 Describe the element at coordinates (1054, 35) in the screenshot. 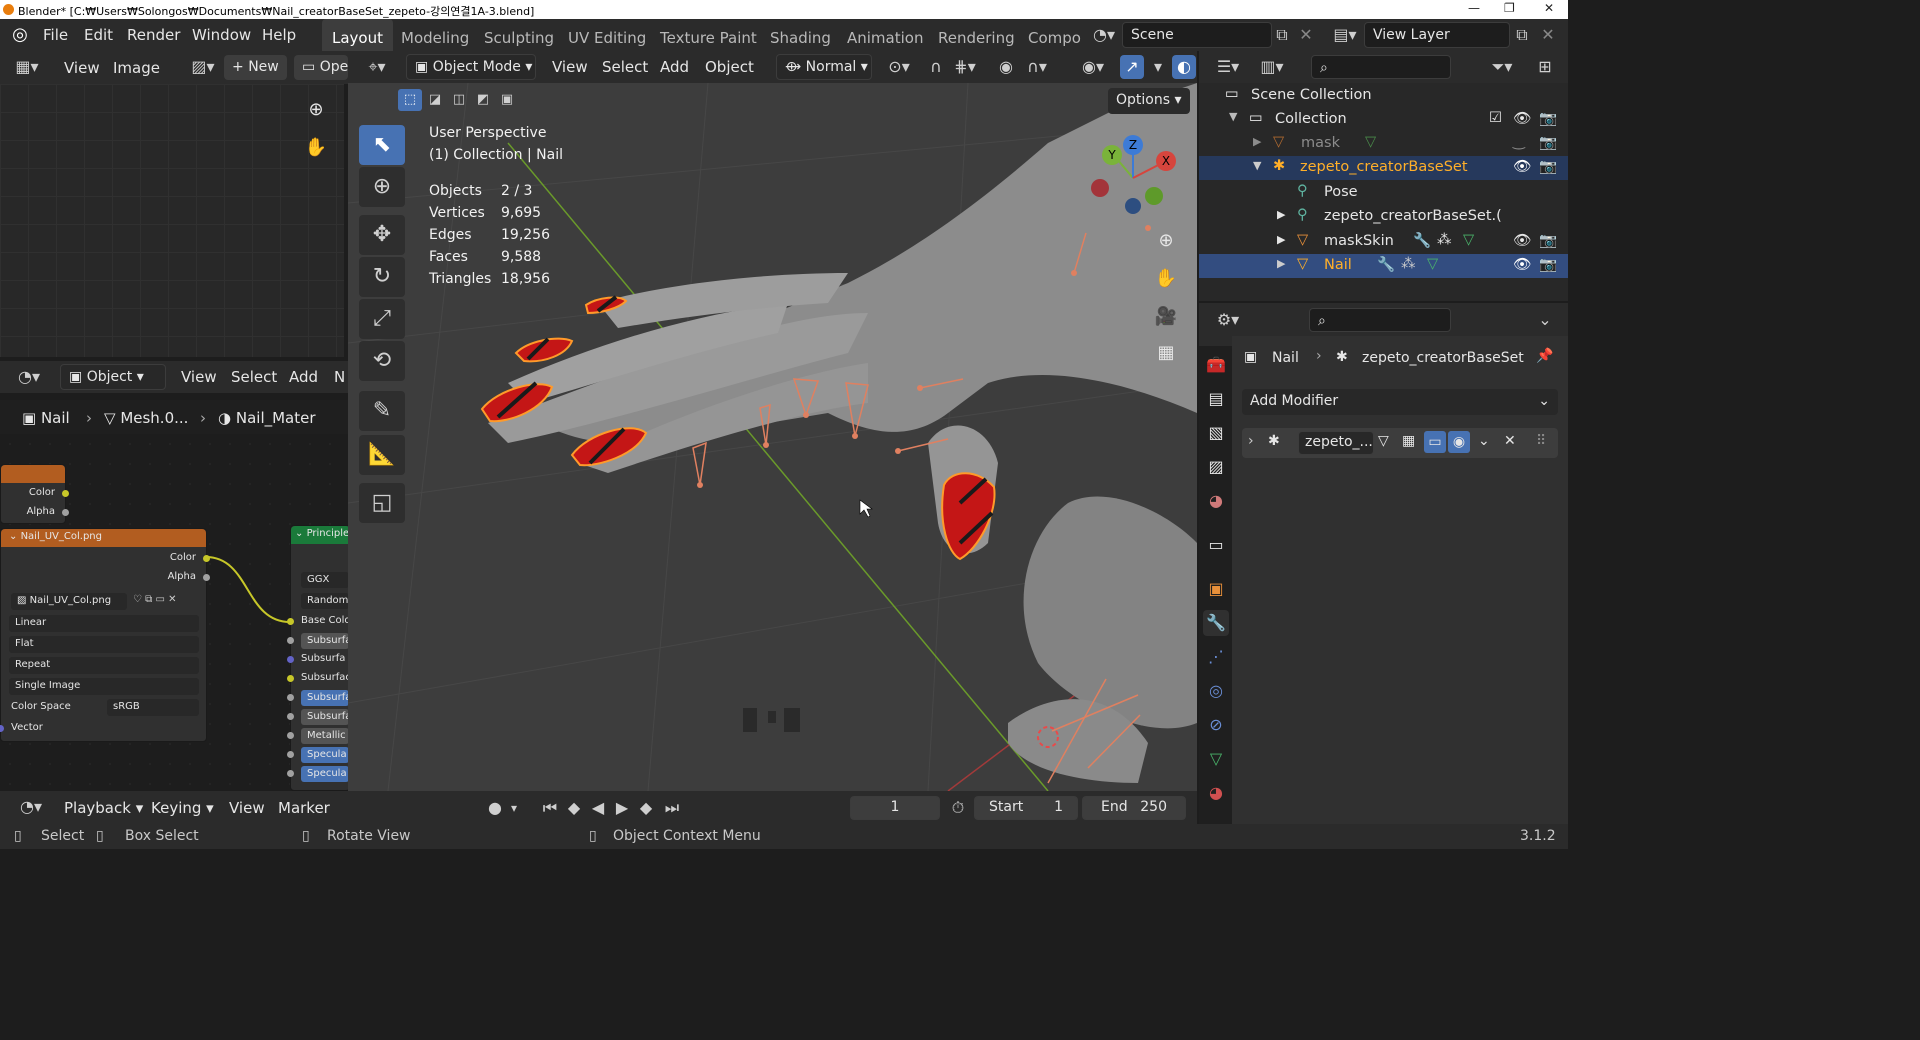

I see `tab-compositing: Compo` at that location.